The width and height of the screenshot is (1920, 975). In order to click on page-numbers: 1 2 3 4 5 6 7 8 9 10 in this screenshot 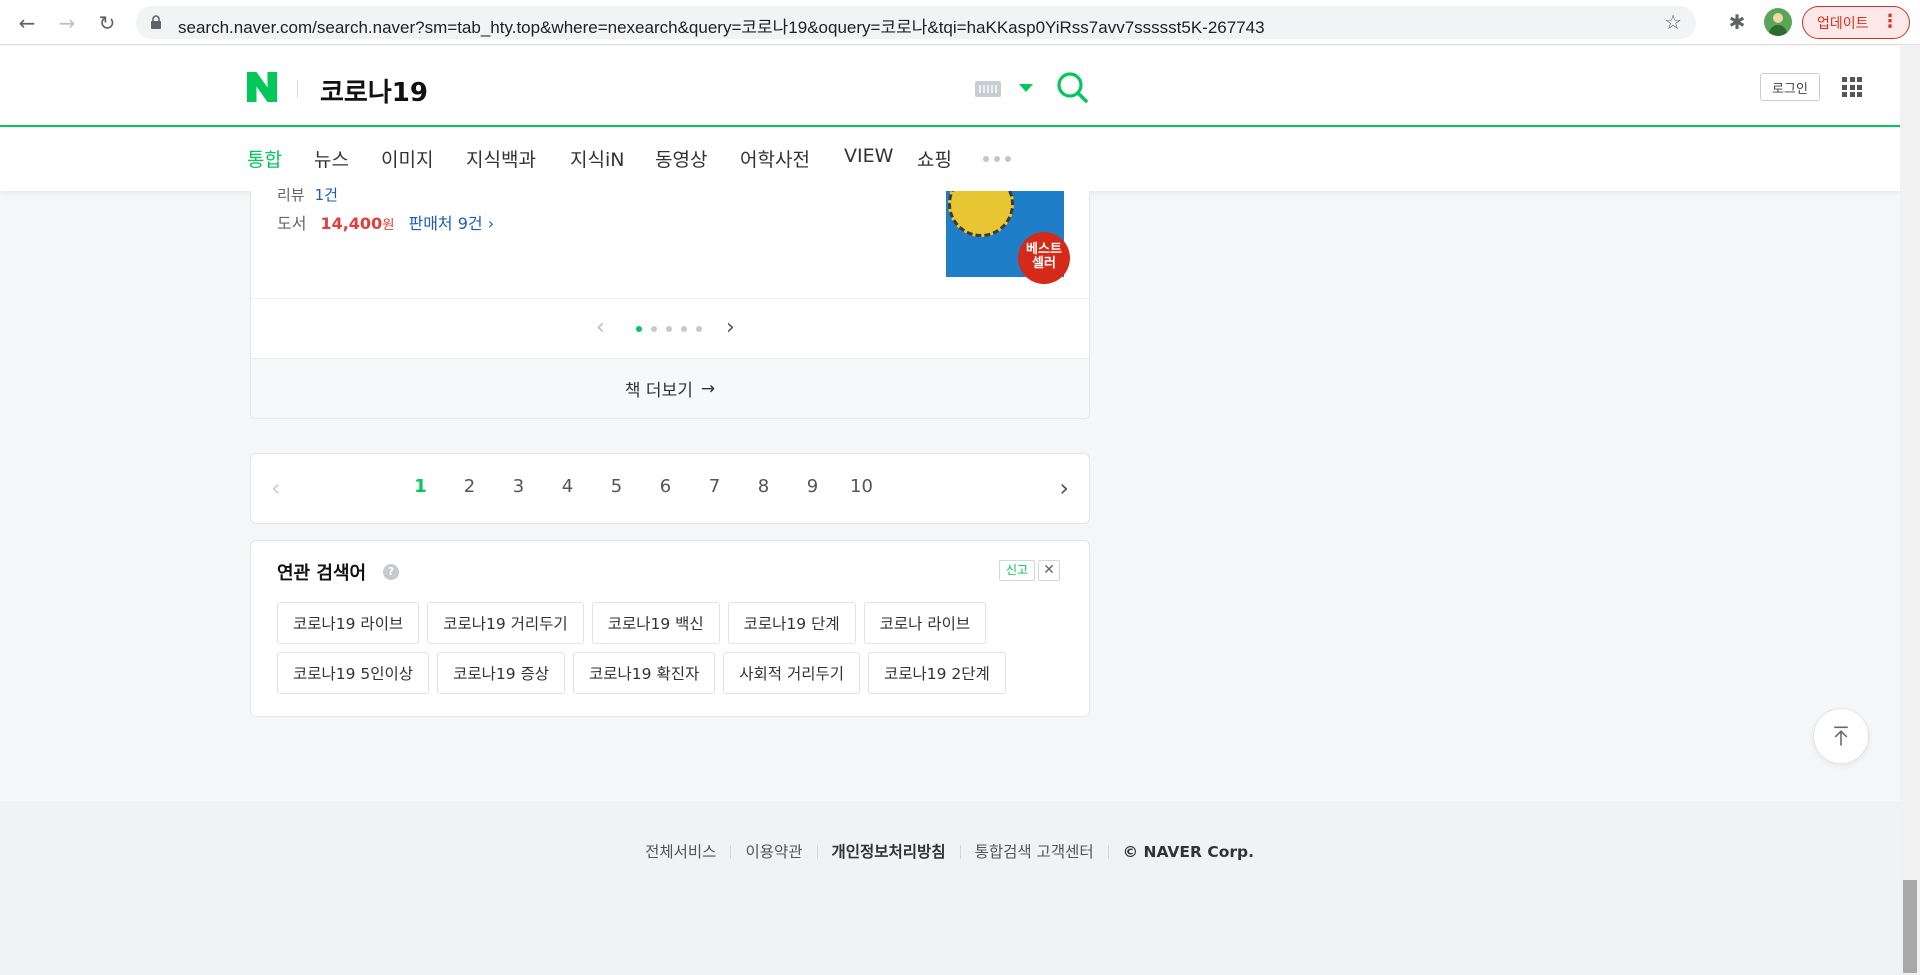, I will do `click(641, 486)`.